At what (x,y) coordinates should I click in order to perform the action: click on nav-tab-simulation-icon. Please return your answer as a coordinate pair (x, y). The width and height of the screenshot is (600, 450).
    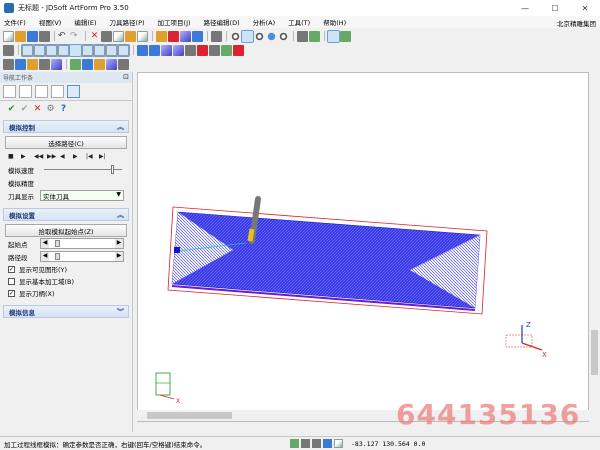
    Looking at the image, I should click on (73, 91).